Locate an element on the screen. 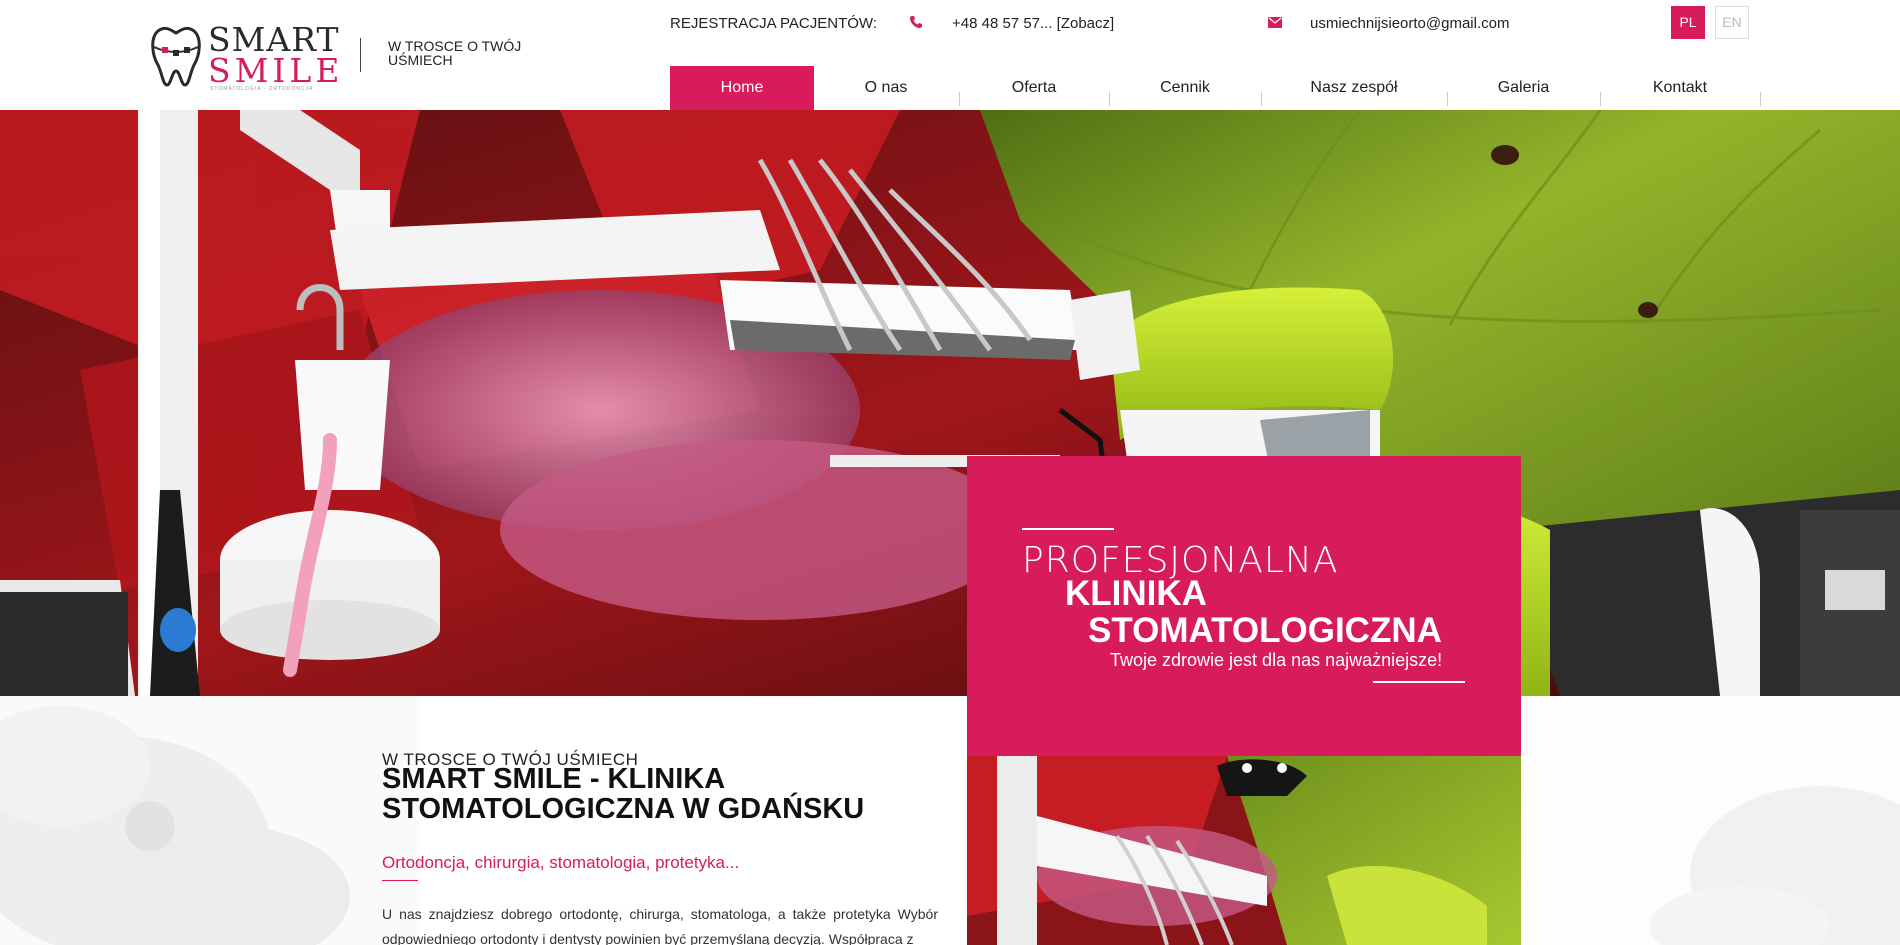  nav-item-kontakt: Kontakt is located at coordinates (1680, 88).